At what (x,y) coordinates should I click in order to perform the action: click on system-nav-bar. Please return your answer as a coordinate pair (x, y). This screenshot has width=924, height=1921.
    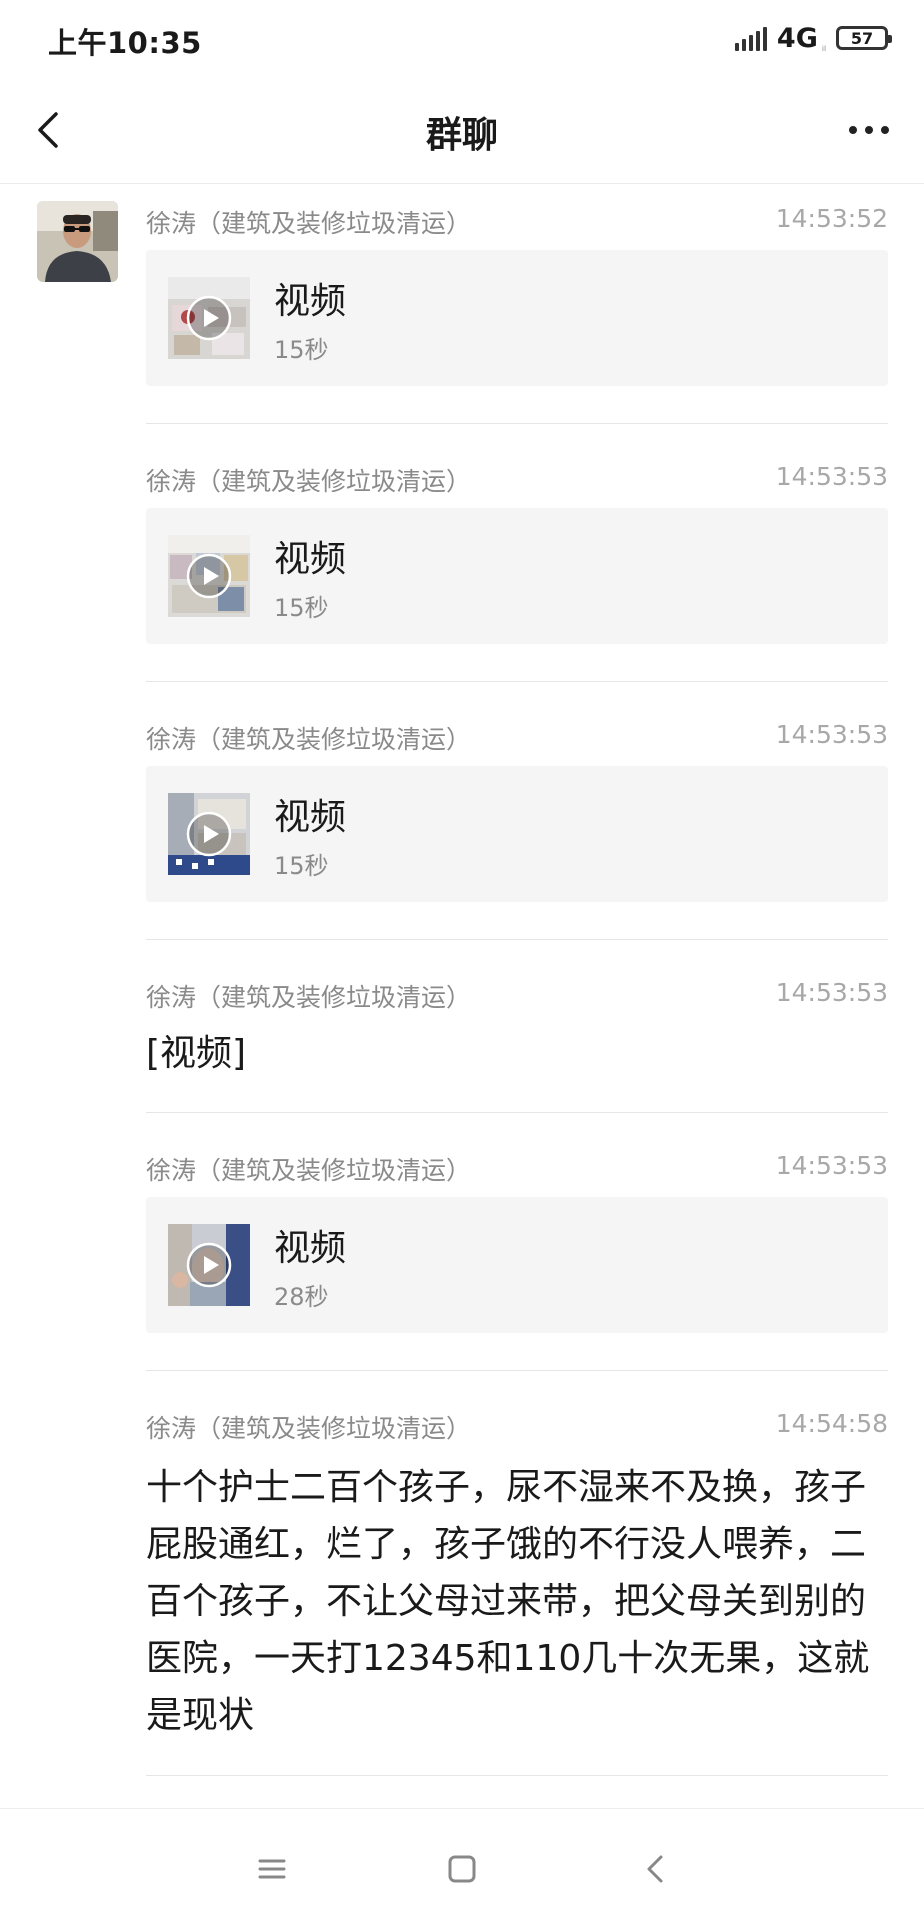
    Looking at the image, I should click on (462, 1864).